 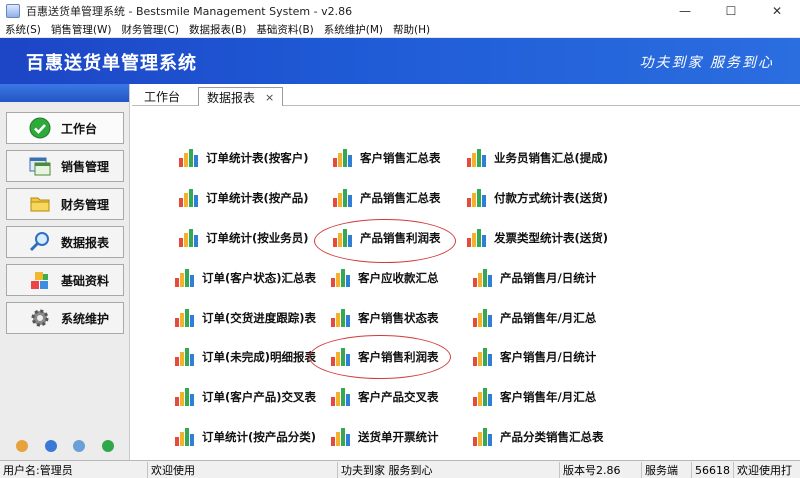 What do you see at coordinates (65, 446) in the screenshot?
I see `sidebar-toolbar` at bounding box center [65, 446].